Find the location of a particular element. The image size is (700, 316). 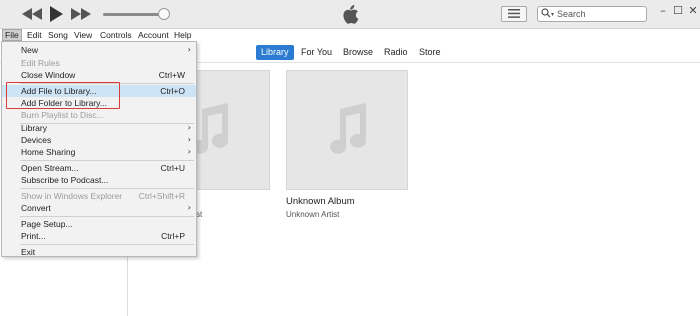

close-icon: ✕ is located at coordinates (693, 10).